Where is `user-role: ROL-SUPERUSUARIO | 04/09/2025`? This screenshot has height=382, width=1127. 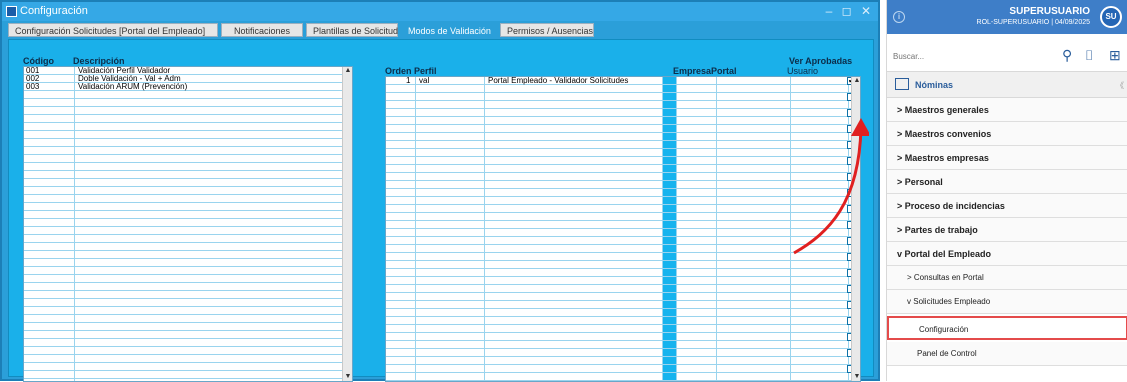 user-role: ROL-SUPERUSUARIO | 04/09/2025 is located at coordinates (1033, 22).